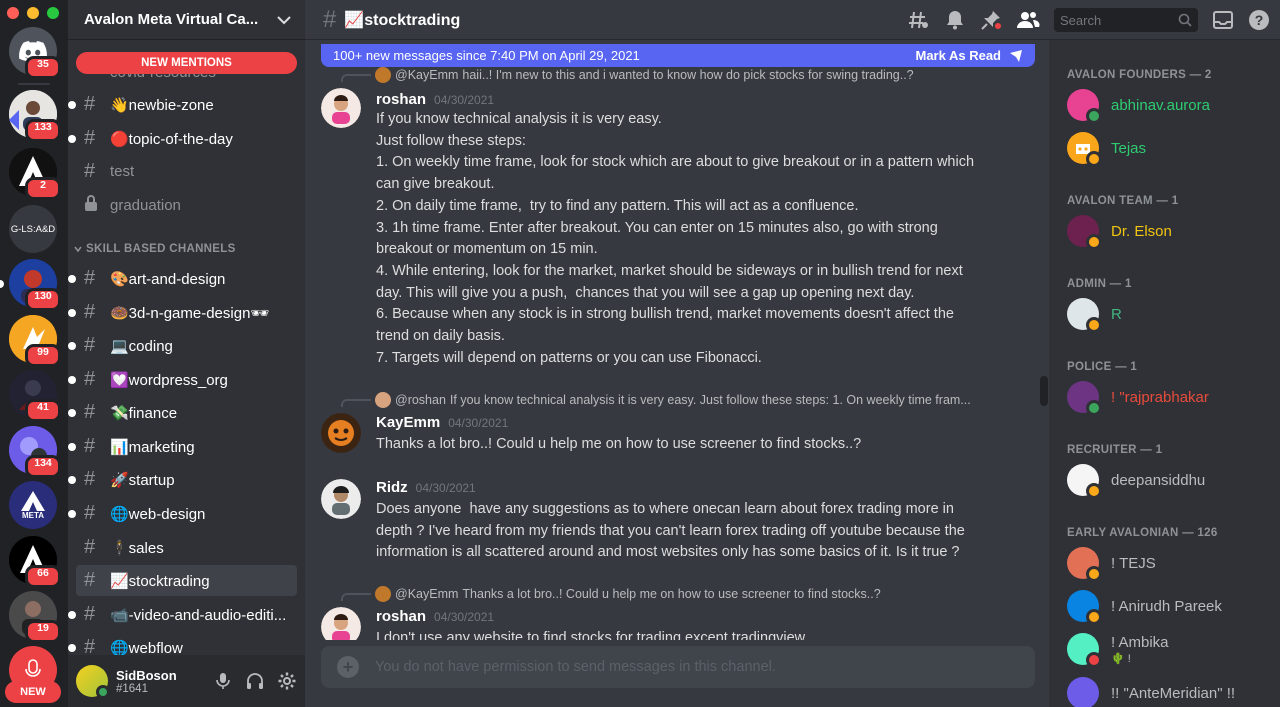 Image resolution: width=1280 pixels, height=707 pixels. What do you see at coordinates (132, 688) in the screenshot?
I see `user-tag: #1641` at bounding box center [132, 688].